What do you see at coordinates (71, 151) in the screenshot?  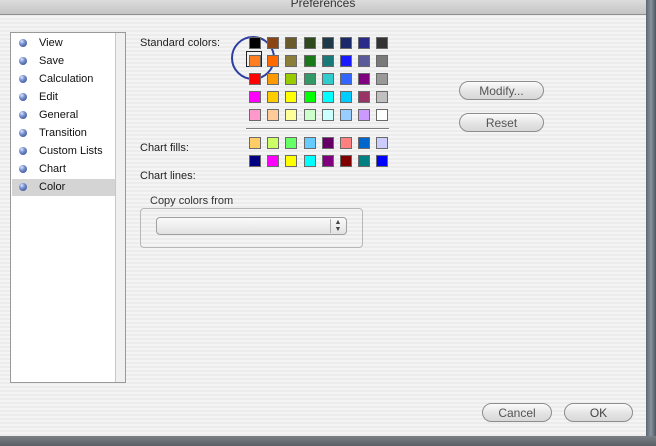 I see `sidebar-item-label: Custom Lists` at bounding box center [71, 151].